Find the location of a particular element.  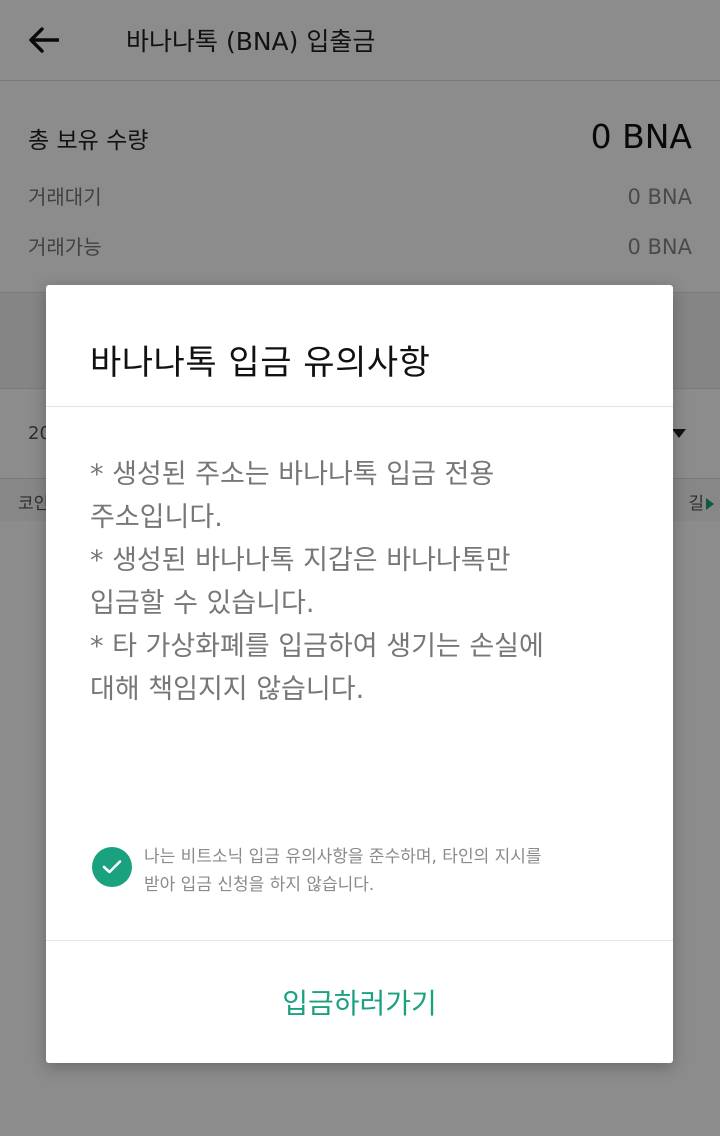

checkmark-icon is located at coordinates (112, 867).